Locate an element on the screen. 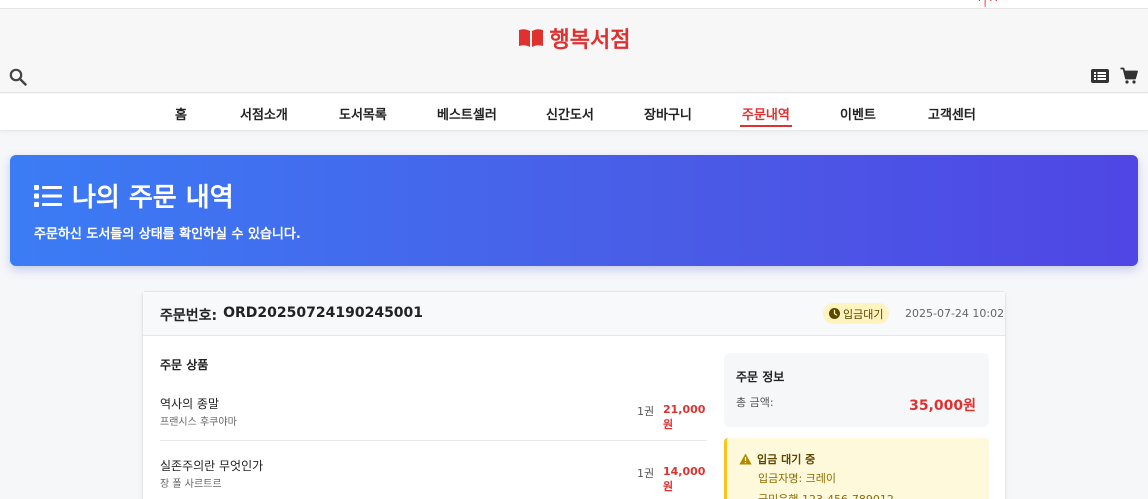  top-strip-marks: ·|·· is located at coordinates (988, 3).